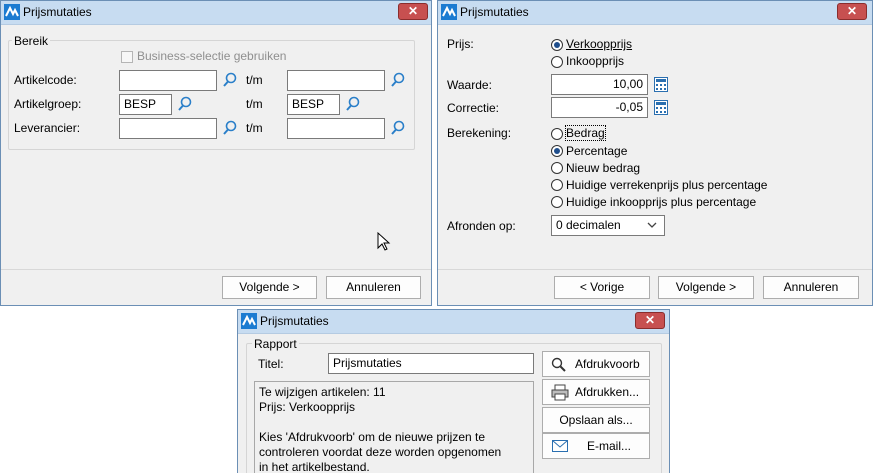 The image size is (873, 473). Describe the element at coordinates (469, 85) in the screenshot. I see `waarde-label: Waarde:` at that location.